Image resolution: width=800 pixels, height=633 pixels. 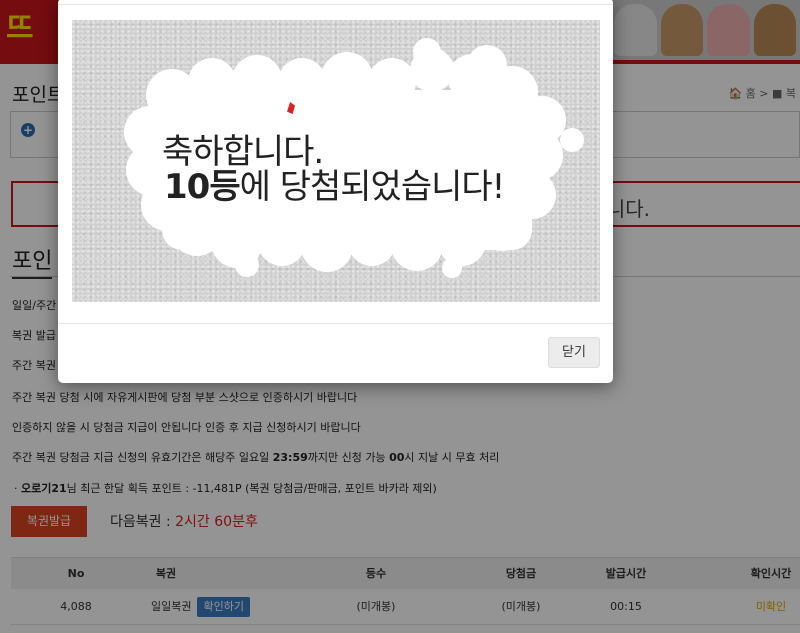 I want to click on prize-rank: 10등, so click(x=202, y=187).